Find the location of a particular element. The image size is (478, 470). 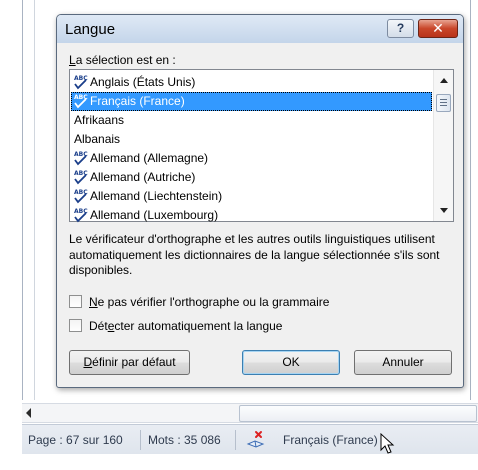

close-button: ✕ is located at coordinates (438, 28).